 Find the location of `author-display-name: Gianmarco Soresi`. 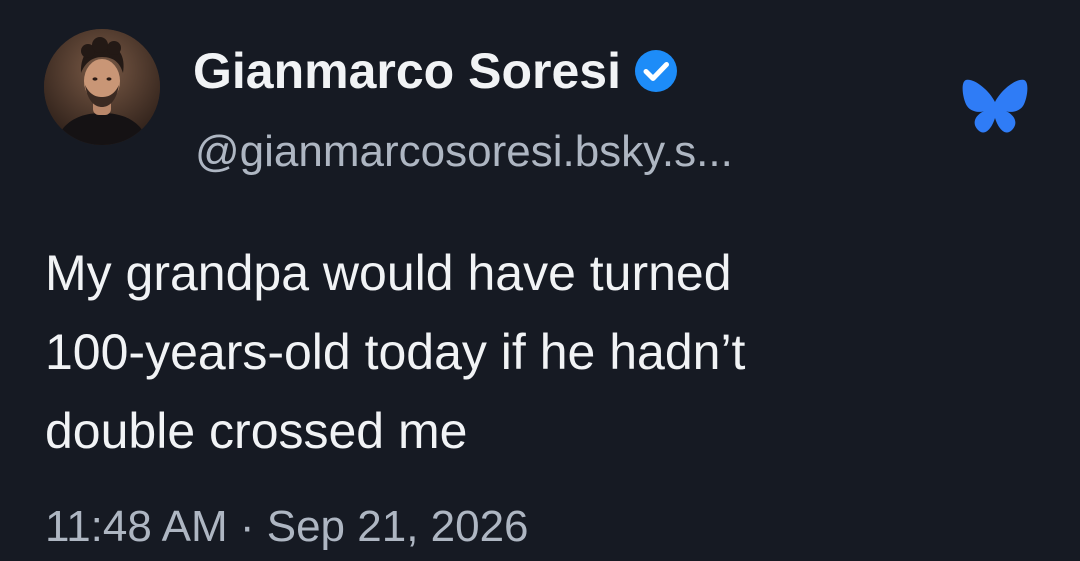

author-display-name: Gianmarco Soresi is located at coordinates (407, 71).